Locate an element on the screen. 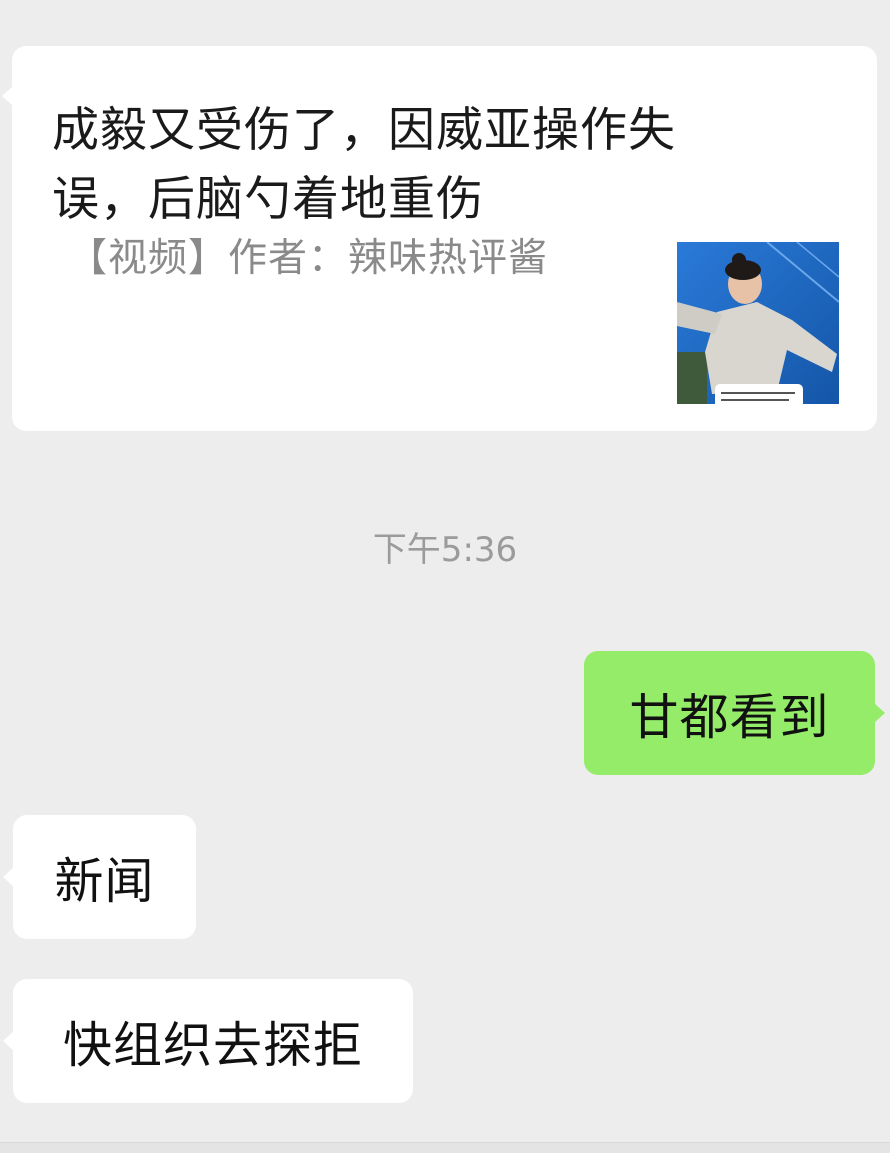 This screenshot has height=1153, width=890. incoming-message-bubble: 快组织去探拒 is located at coordinates (208, 1041).